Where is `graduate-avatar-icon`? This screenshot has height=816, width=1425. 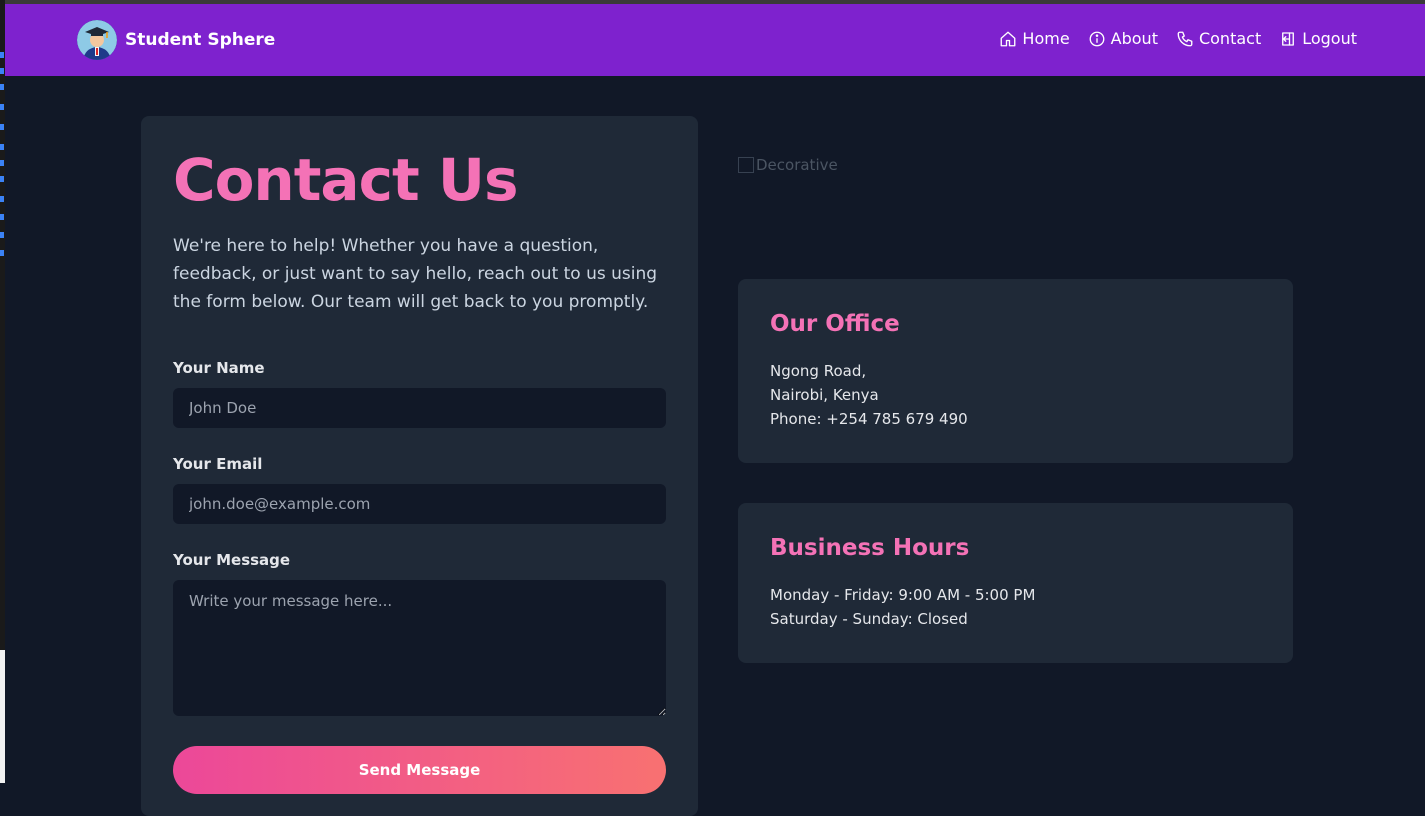 graduate-avatar-icon is located at coordinates (97, 40).